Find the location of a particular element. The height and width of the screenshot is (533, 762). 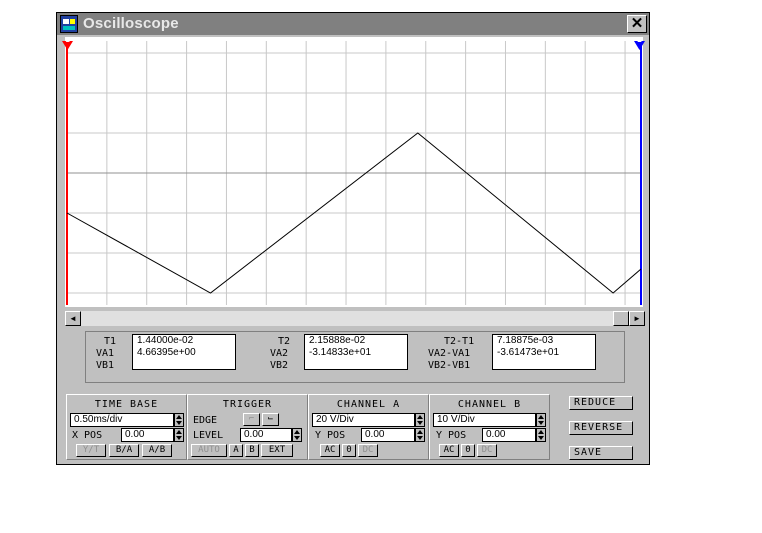

t1-value: 1.44000e-02 is located at coordinates (165, 340).